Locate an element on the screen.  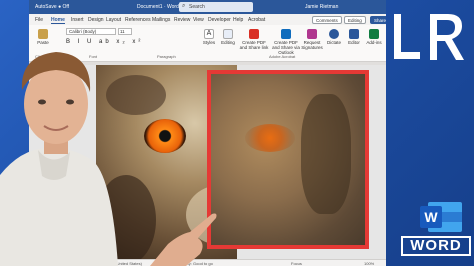
editor-label: Editor is located at coordinates (354, 42).